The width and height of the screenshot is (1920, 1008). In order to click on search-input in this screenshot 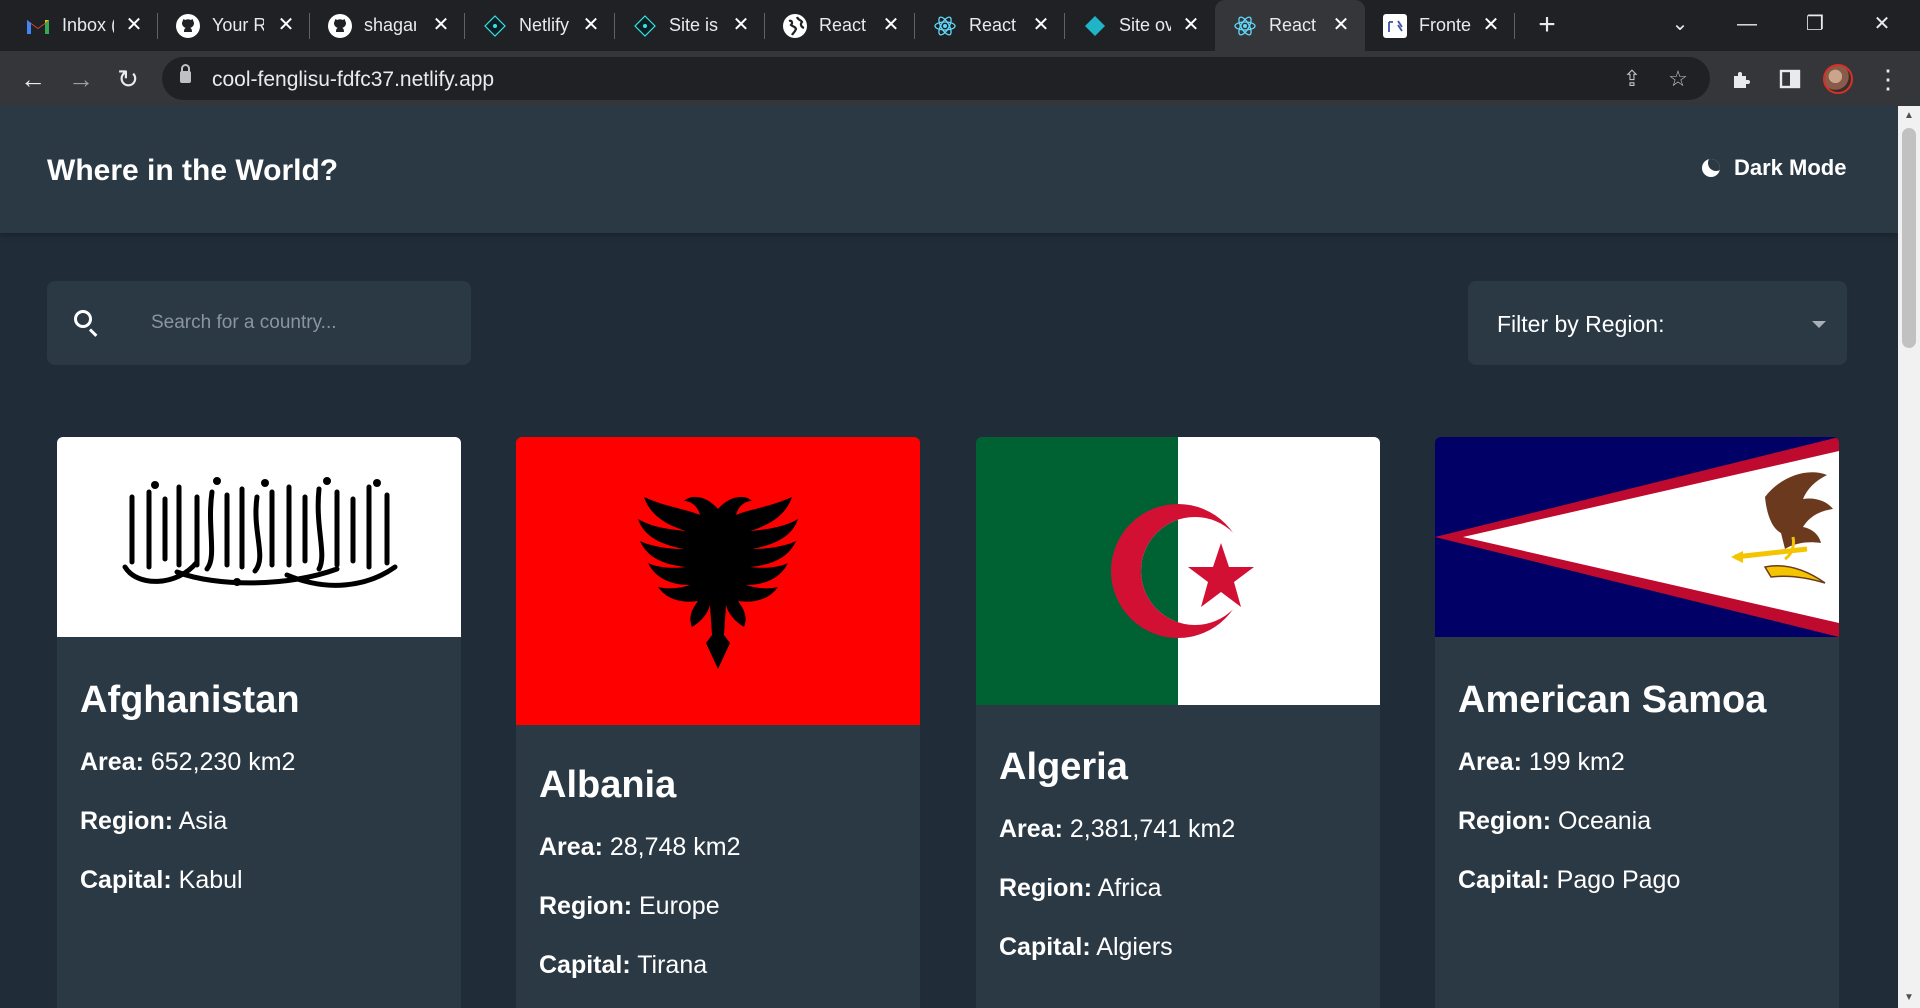, I will do `click(301, 323)`.